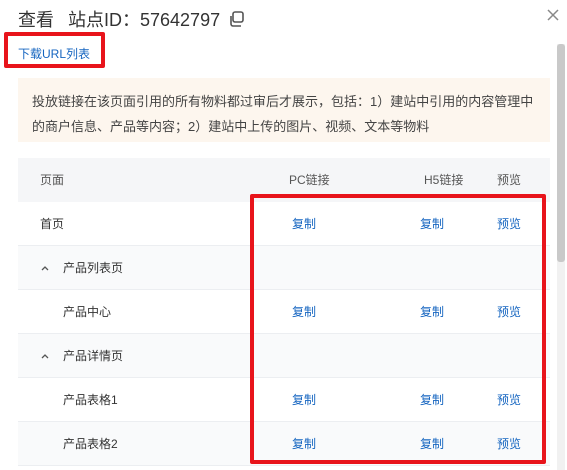 The width and height of the screenshot is (567, 470). Describe the element at coordinates (36, 20) in the screenshot. I see `dialog-title: 查看` at that location.